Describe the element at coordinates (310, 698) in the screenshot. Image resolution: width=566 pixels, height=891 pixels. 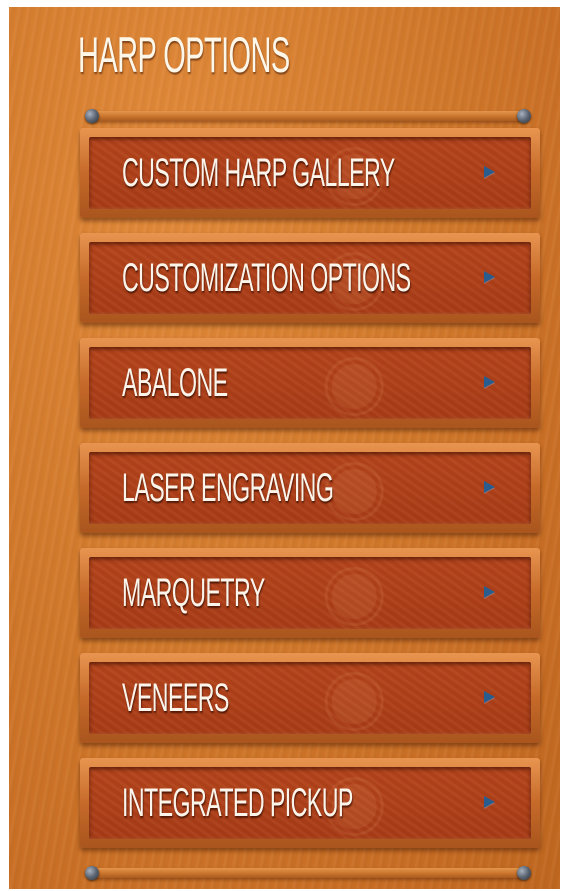
I see `menu-item-veneers: VENEERS` at that location.